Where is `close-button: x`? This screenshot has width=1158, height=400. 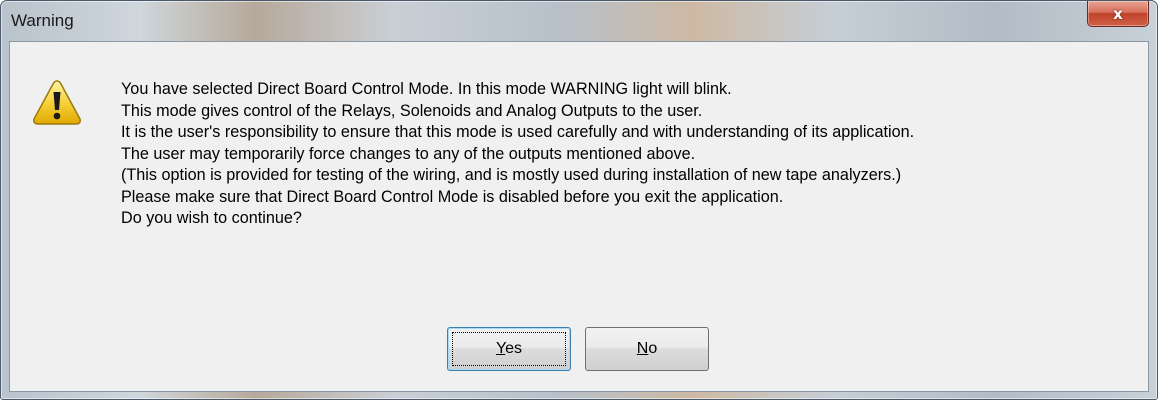
close-button: x is located at coordinates (1118, 14).